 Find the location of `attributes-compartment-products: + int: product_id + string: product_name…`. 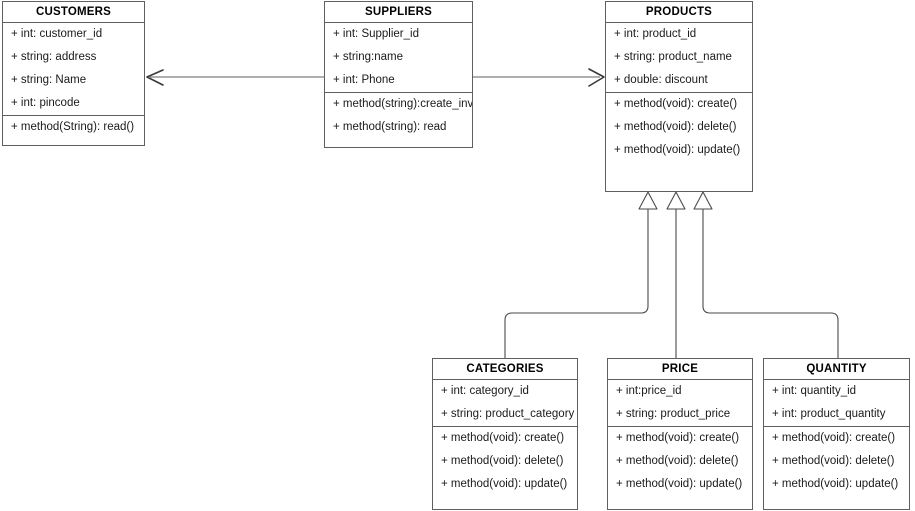

attributes-compartment-products: + int: product_id + string: product_name… is located at coordinates (679, 58).